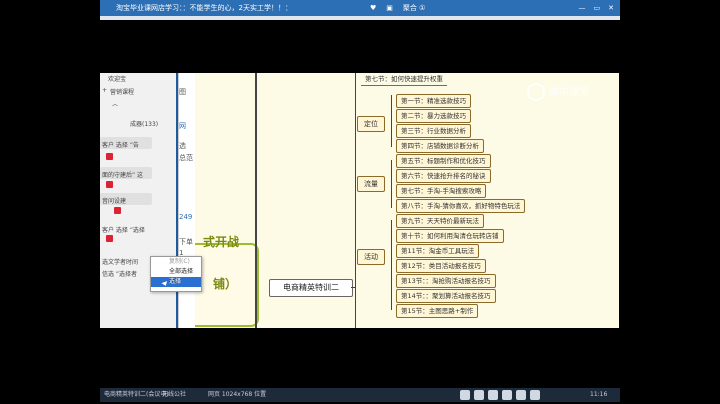 This screenshot has height=404, width=720. What do you see at coordinates (186, 217) in the screenshot?
I see `mid-text-5: 249` at bounding box center [186, 217].